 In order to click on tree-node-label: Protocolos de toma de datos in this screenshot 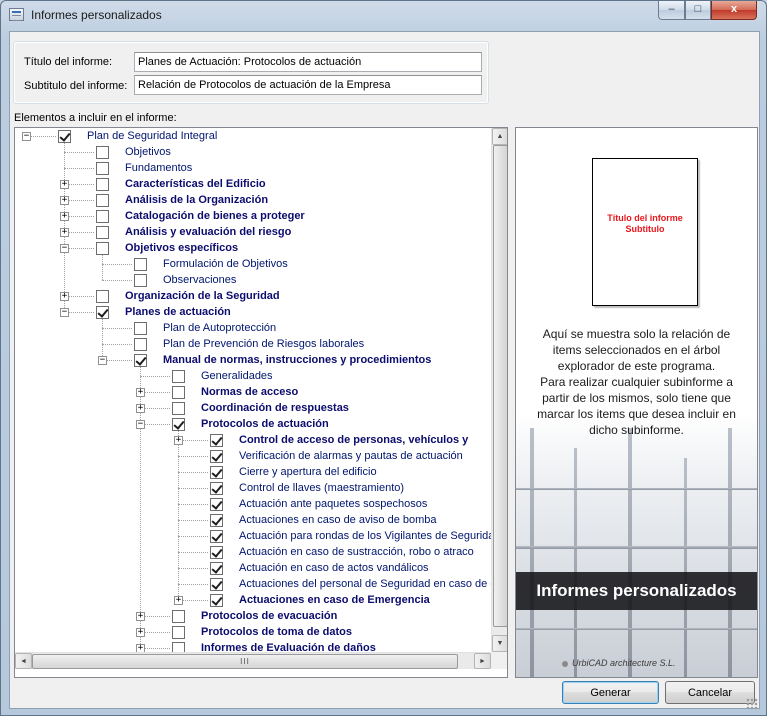, I will do `click(276, 632)`.